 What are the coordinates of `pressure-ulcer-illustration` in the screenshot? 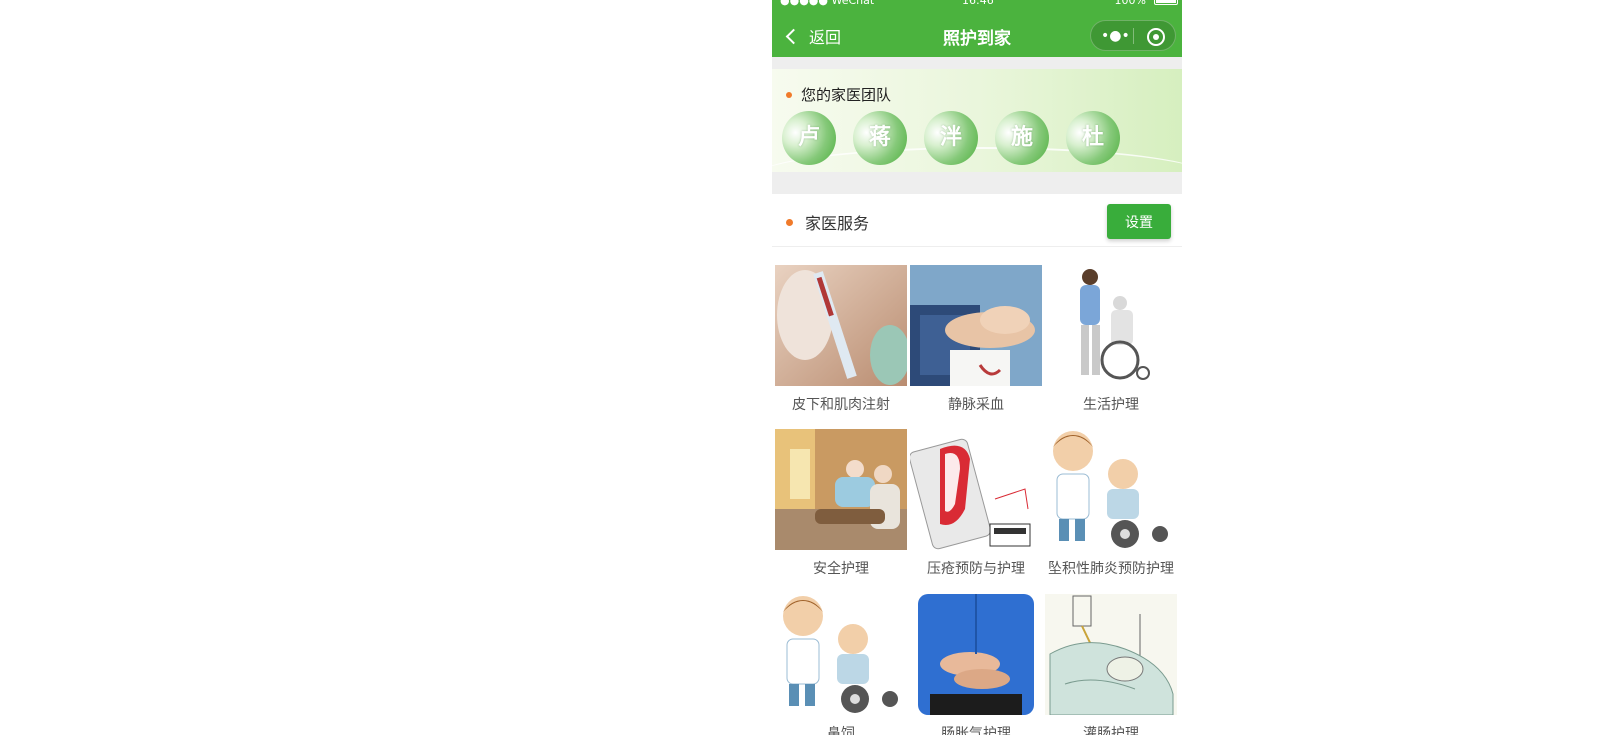 It's located at (976, 489).